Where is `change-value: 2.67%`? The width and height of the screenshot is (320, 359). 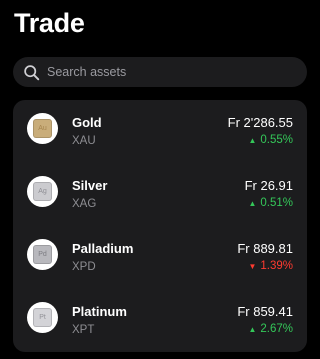
change-value: 2.67% is located at coordinates (276, 329).